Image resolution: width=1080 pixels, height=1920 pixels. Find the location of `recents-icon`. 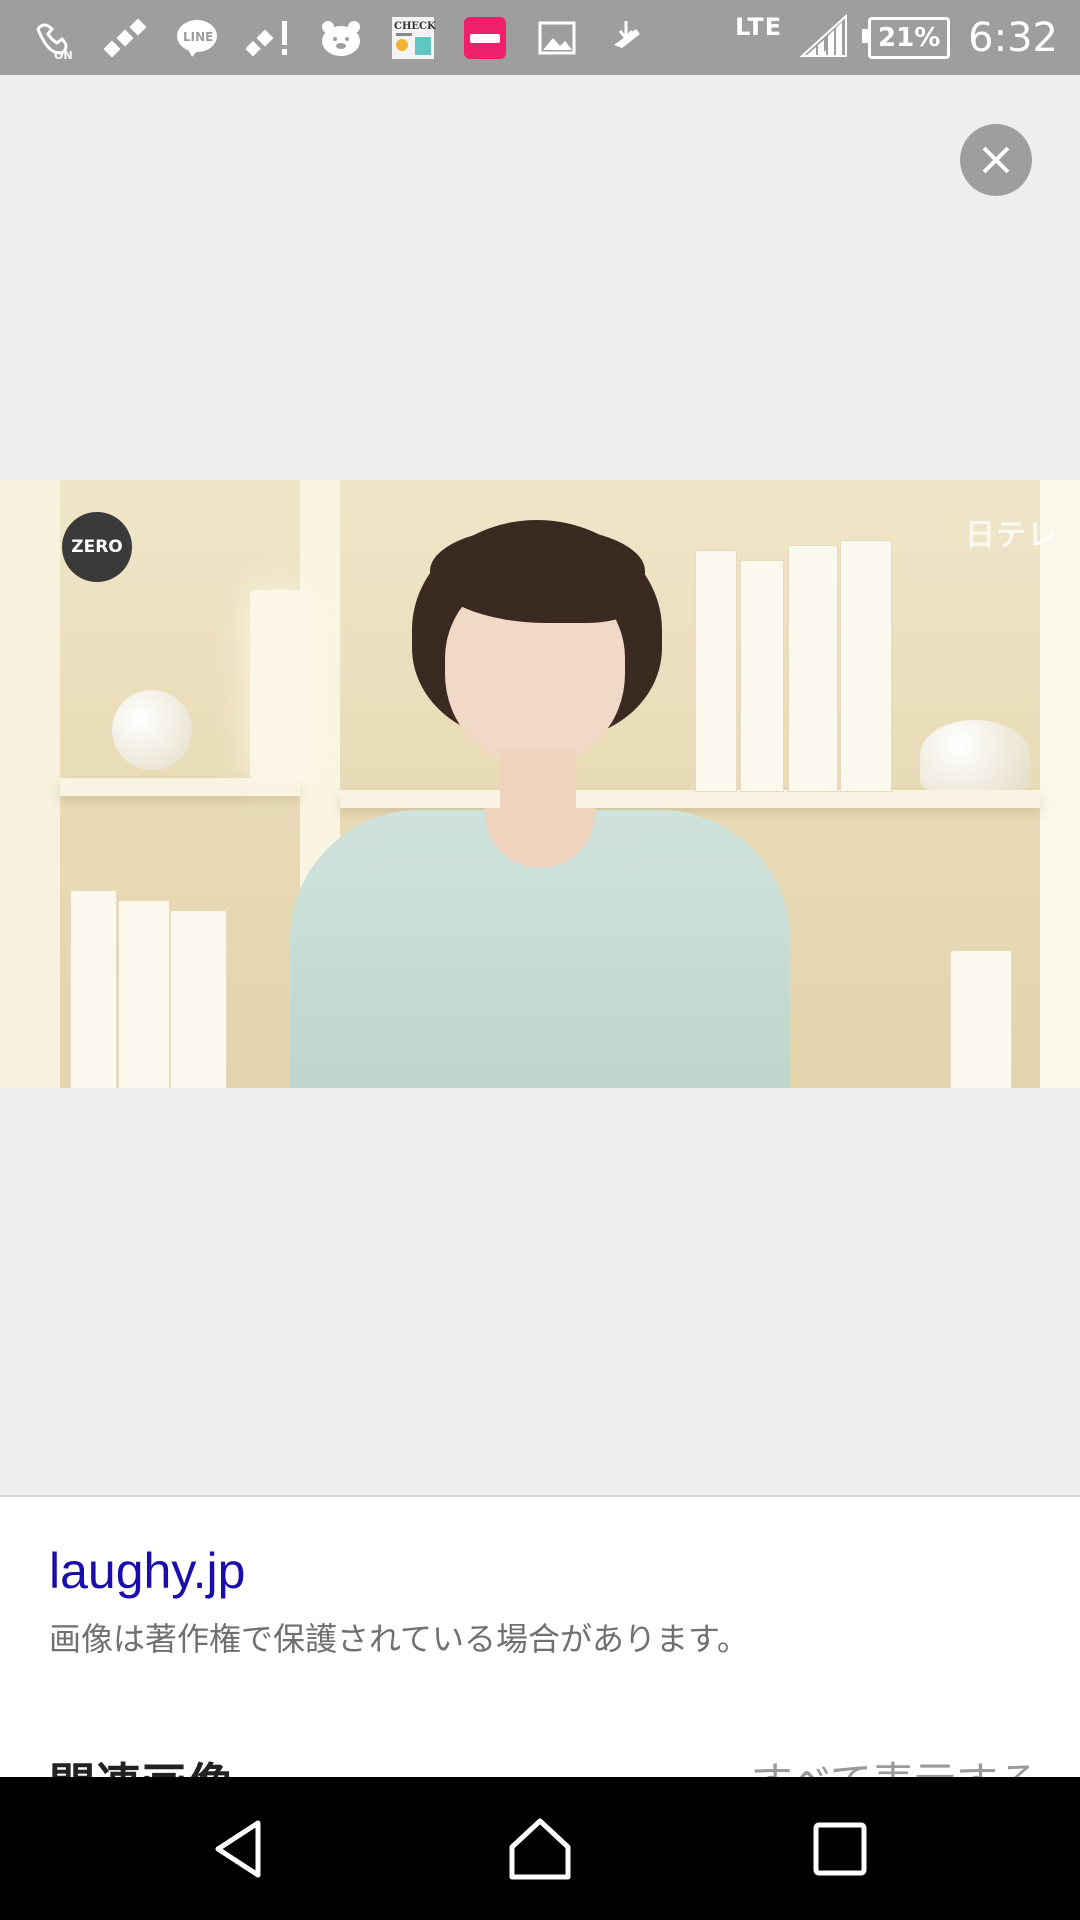

recents-icon is located at coordinates (840, 1849).